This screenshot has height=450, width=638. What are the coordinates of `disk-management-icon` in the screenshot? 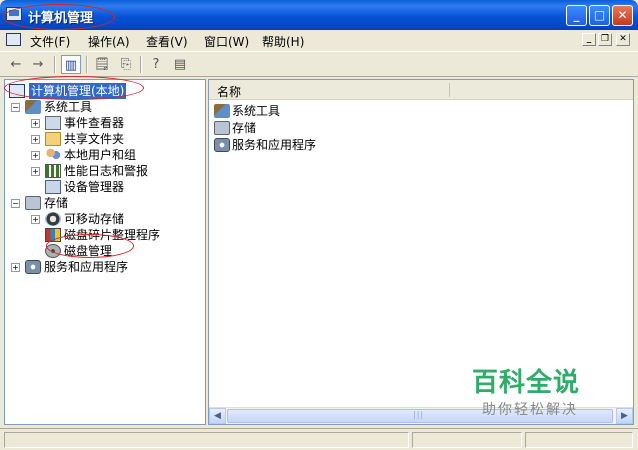 It's located at (53, 251).